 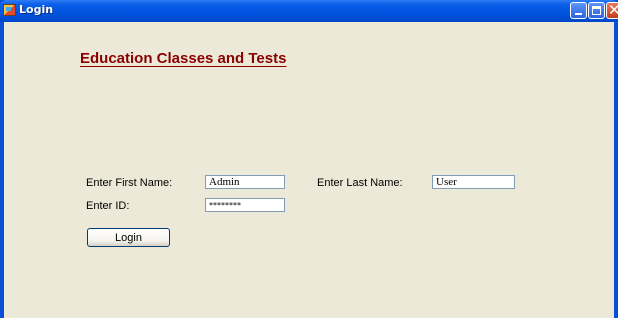 I want to click on maximize-button, so click(x=596, y=10).